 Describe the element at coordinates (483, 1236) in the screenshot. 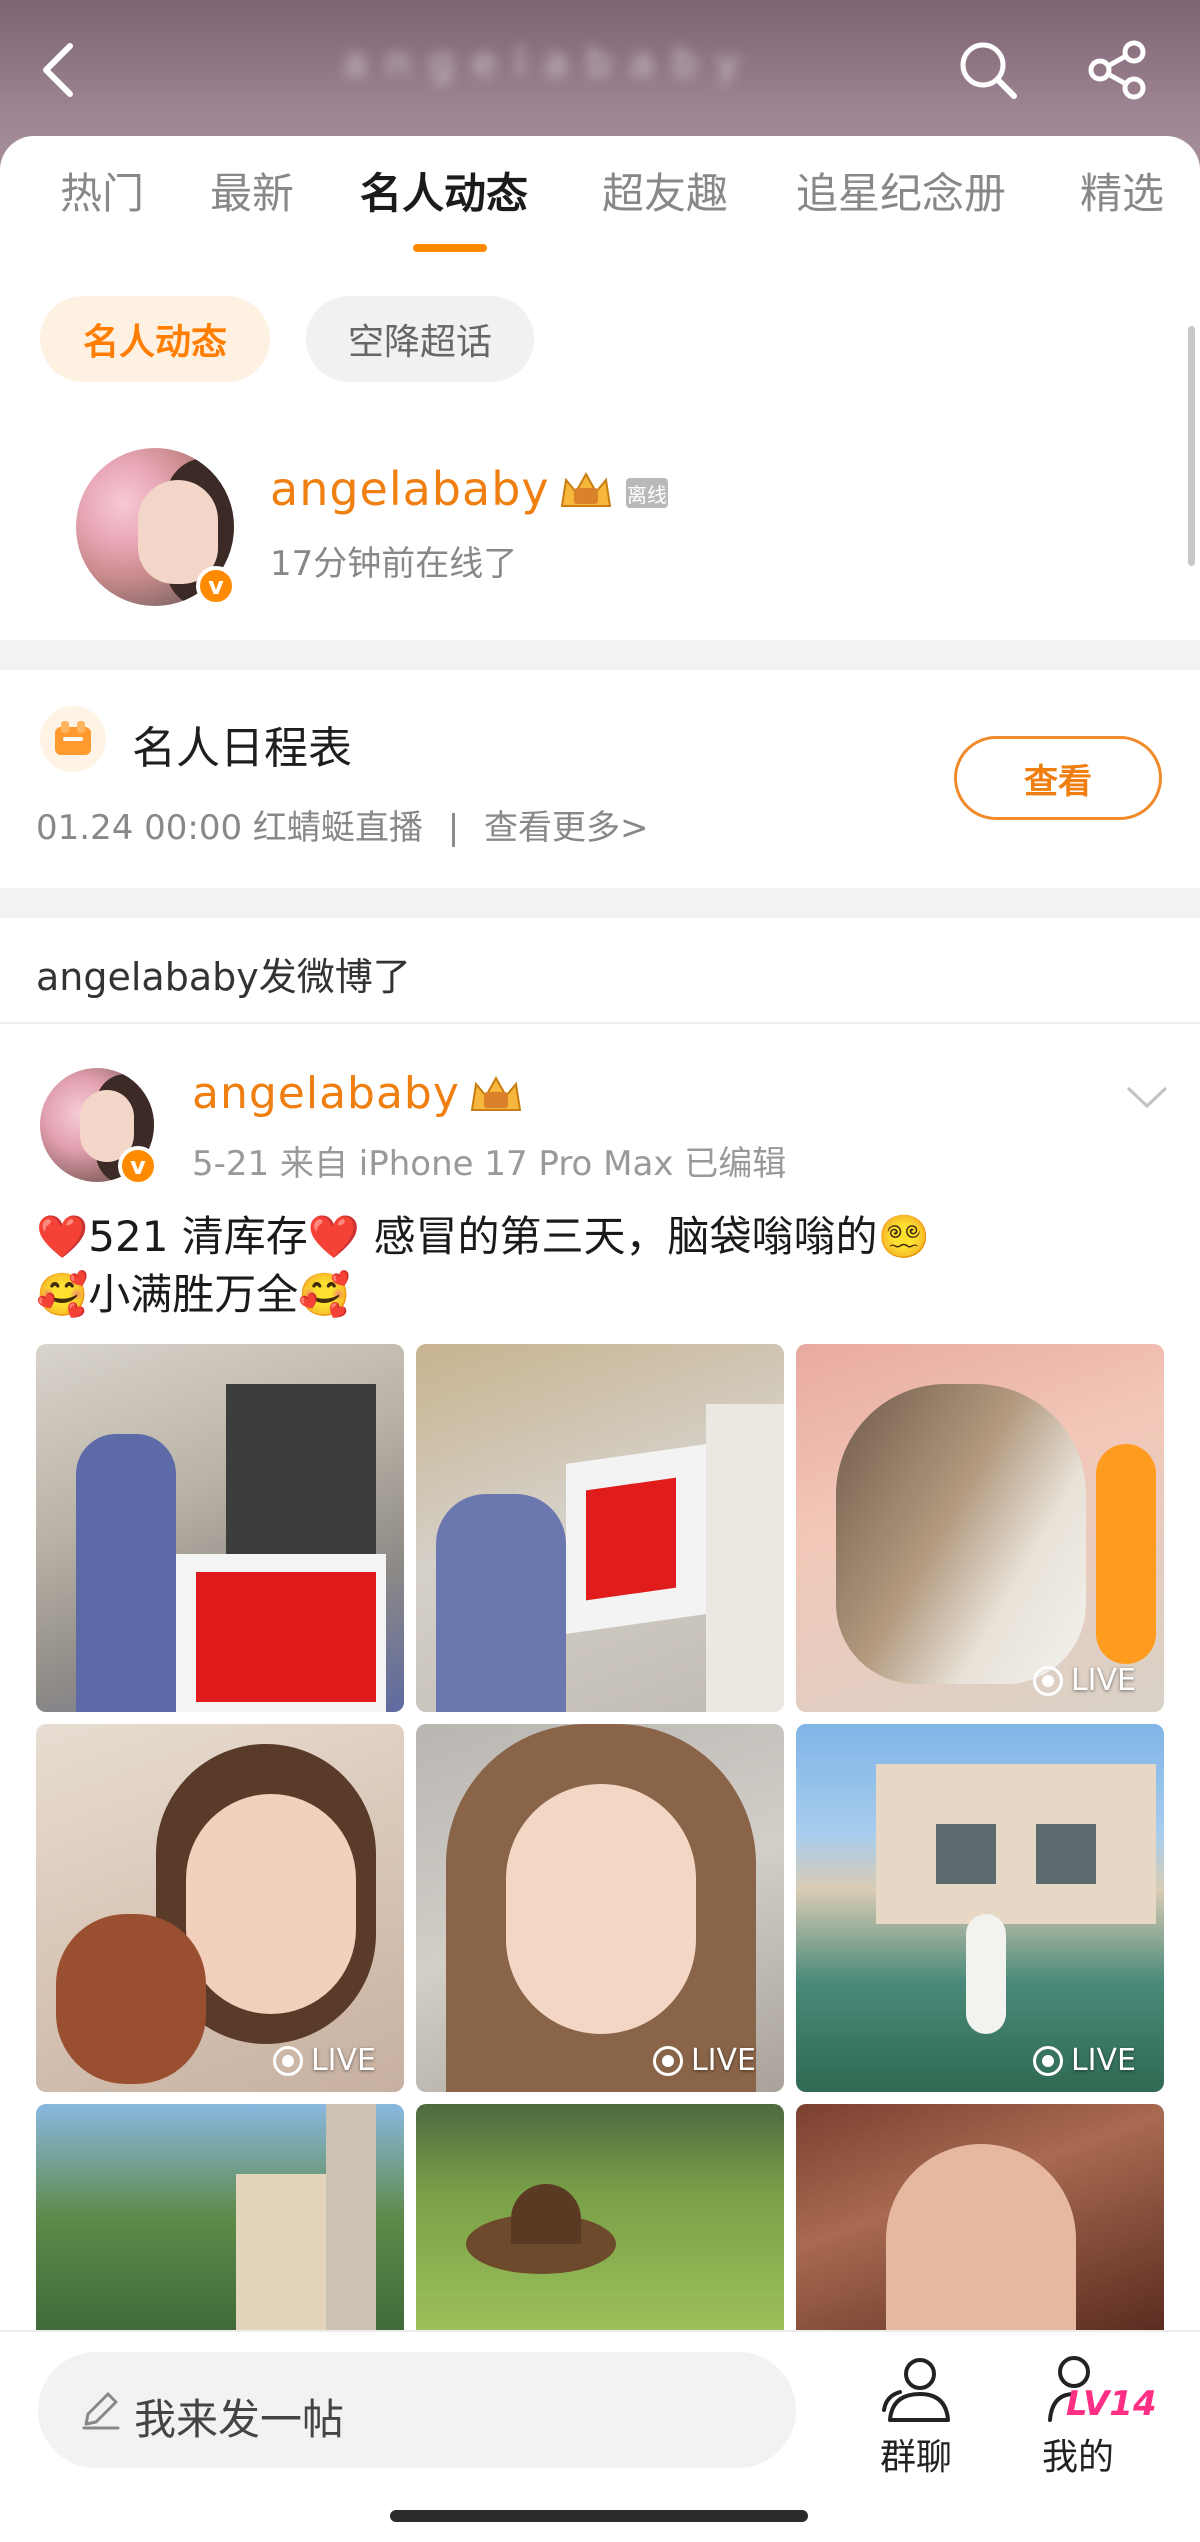

I see `post-text-line: ❤️521 清库存❤️ 感冒的第三天，脑袋嗡嗡的😵‍💫` at that location.